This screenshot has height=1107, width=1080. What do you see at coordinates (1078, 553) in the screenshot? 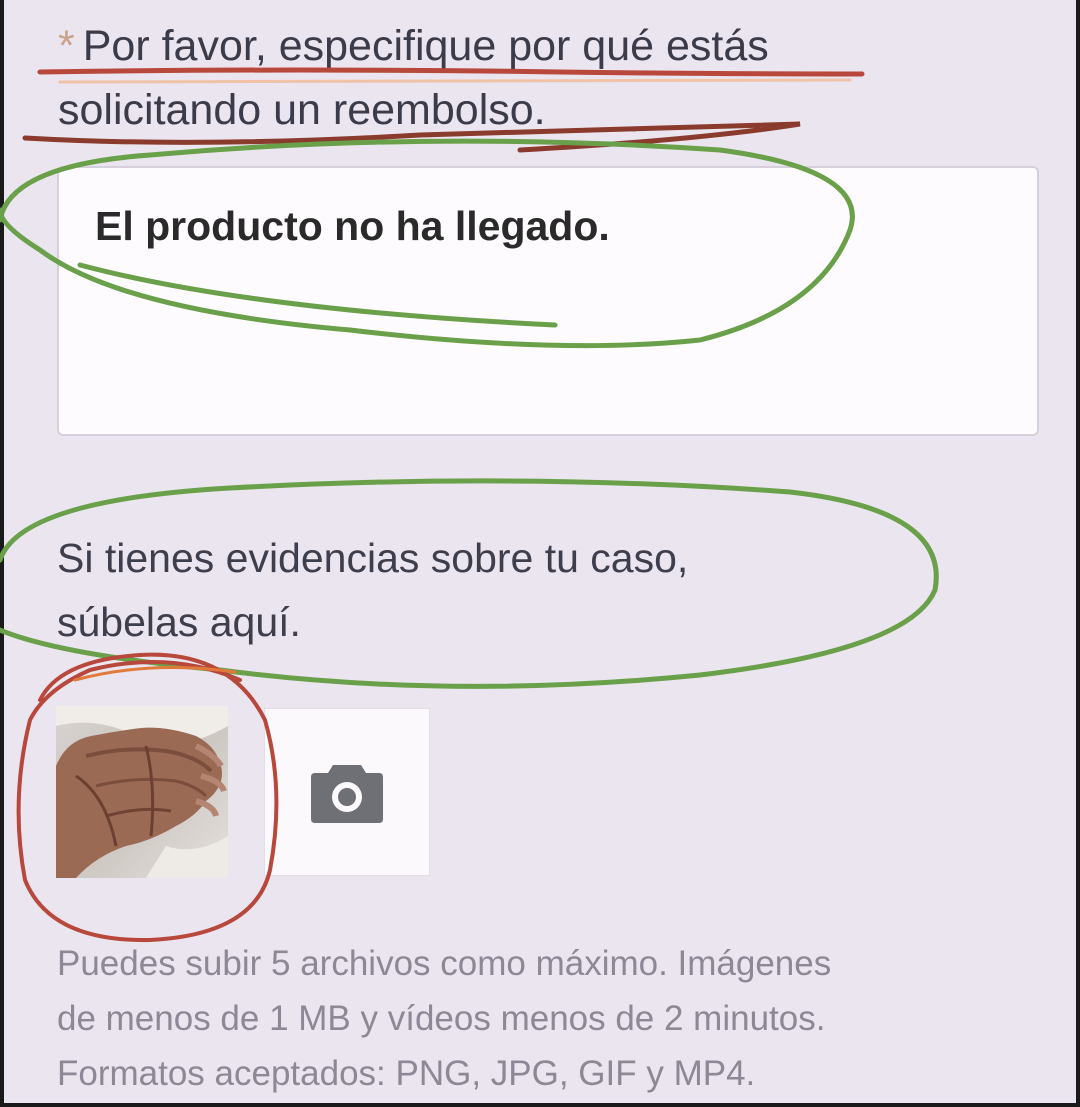
I see `frame-edge-right` at bounding box center [1078, 553].